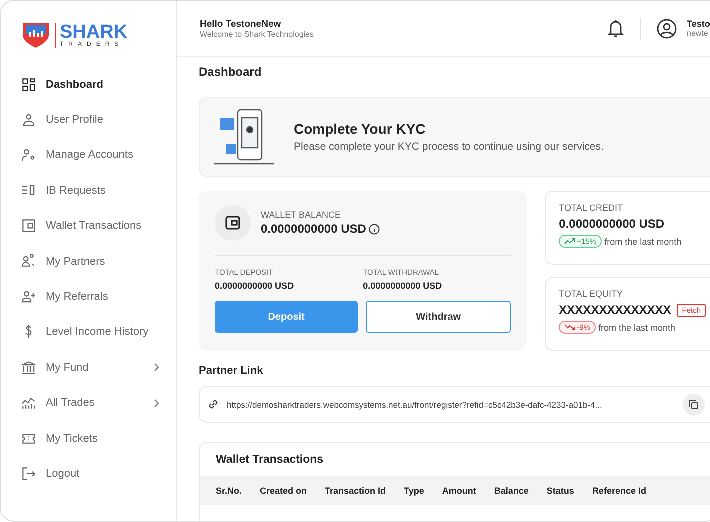 The height and width of the screenshot is (522, 710). Describe the element at coordinates (619, 491) in the screenshot. I see `column-header: Reference Id` at that location.